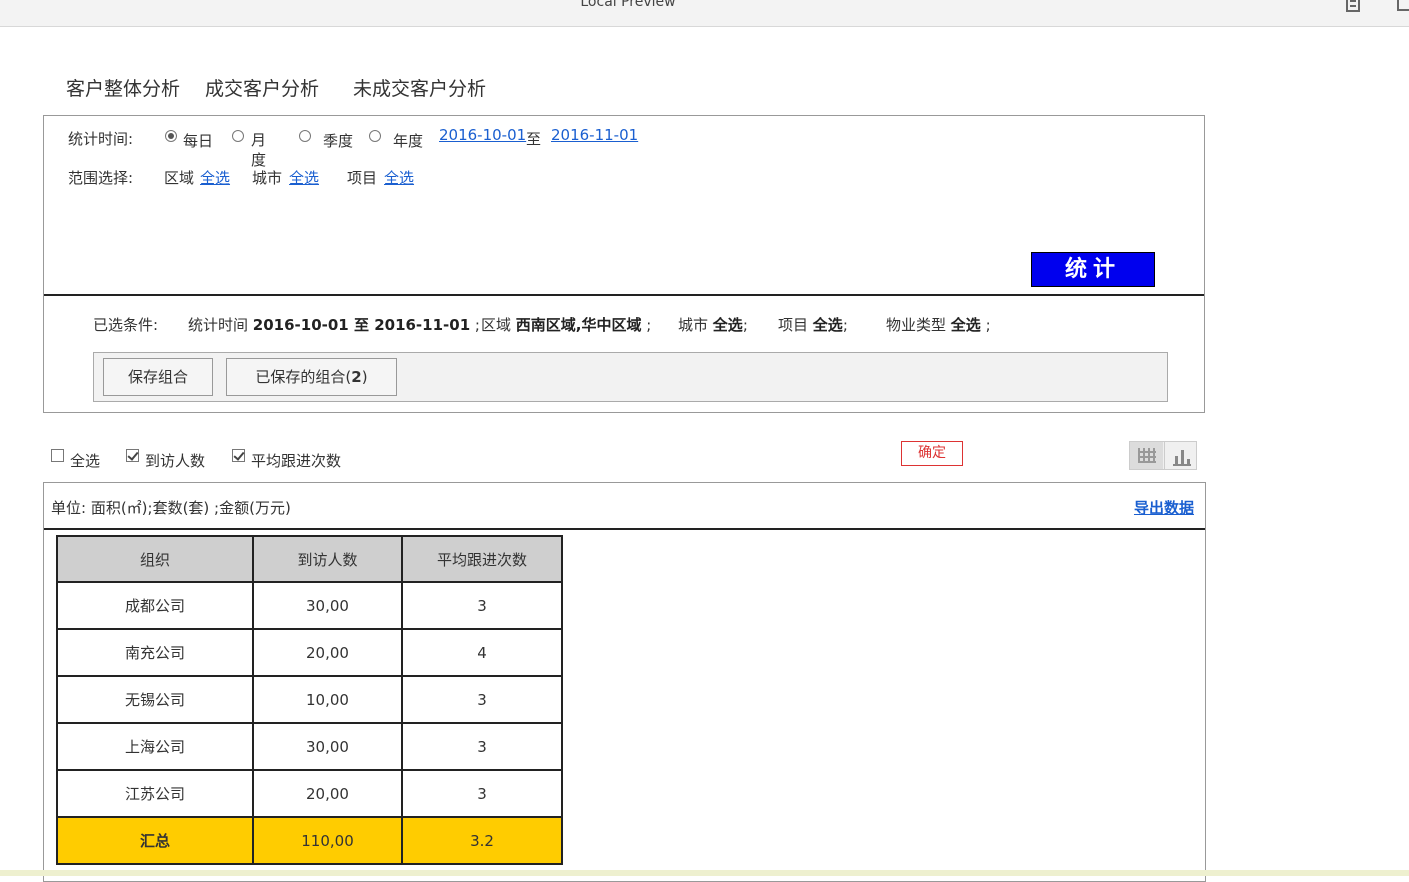 The height and width of the screenshot is (882, 1409). What do you see at coordinates (482, 652) in the screenshot?
I see `cell-avg-followup: 4` at bounding box center [482, 652].